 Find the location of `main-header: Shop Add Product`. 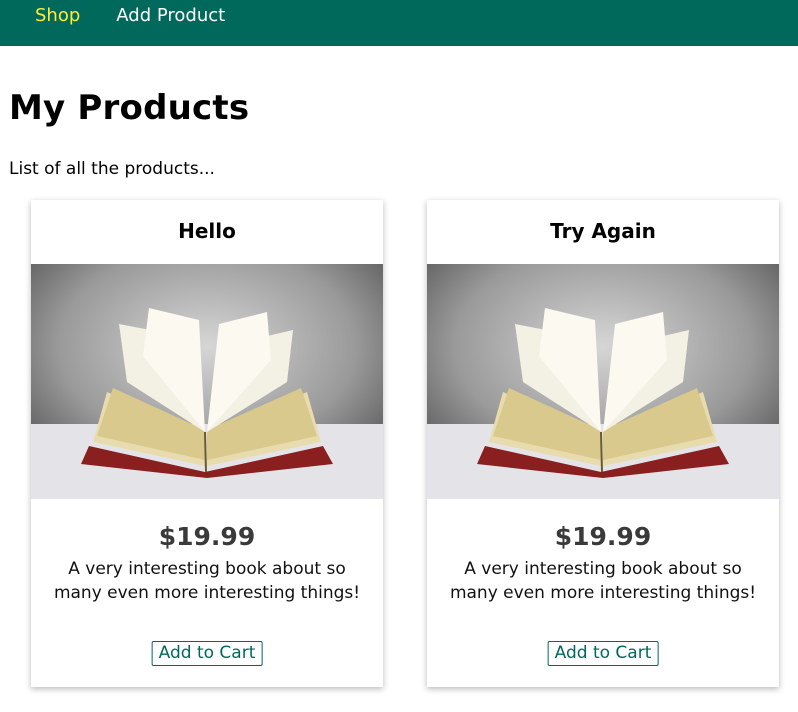

main-header: Shop Add Product is located at coordinates (399, 23).